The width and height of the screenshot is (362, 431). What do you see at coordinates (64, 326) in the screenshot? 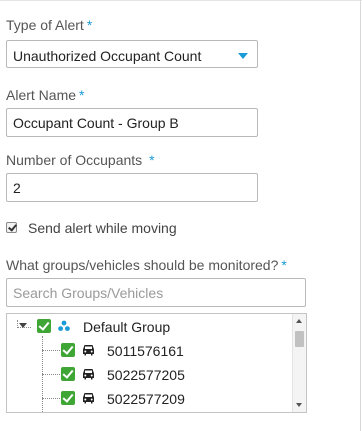
I see `group-icon` at bounding box center [64, 326].